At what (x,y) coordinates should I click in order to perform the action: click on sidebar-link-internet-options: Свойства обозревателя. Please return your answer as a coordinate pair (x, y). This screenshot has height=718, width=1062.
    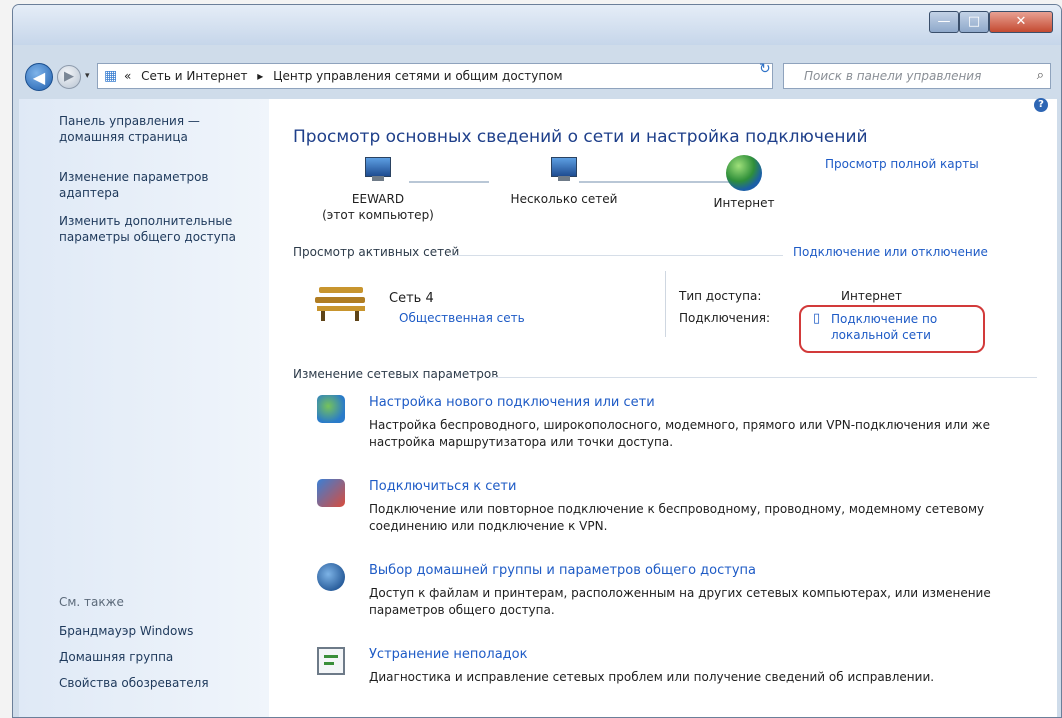
    Looking at the image, I should click on (159, 683).